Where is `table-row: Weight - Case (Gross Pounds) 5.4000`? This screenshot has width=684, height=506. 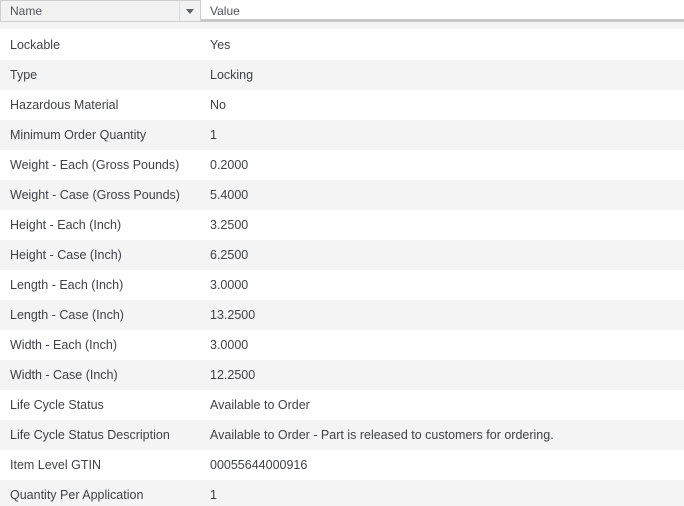 table-row: Weight - Case (Gross Pounds) 5.4000 is located at coordinates (342, 195).